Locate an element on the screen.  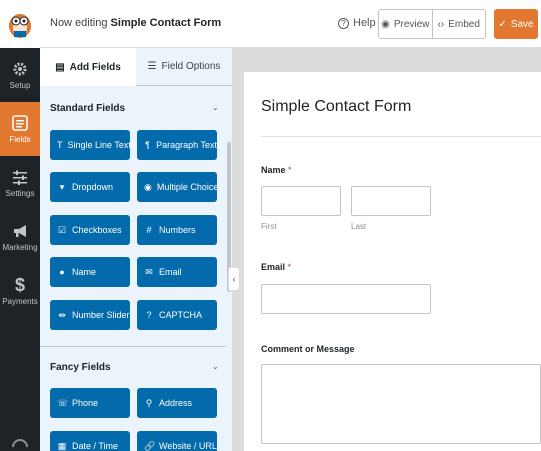
help-button: ? Help is located at coordinates (357, 23).